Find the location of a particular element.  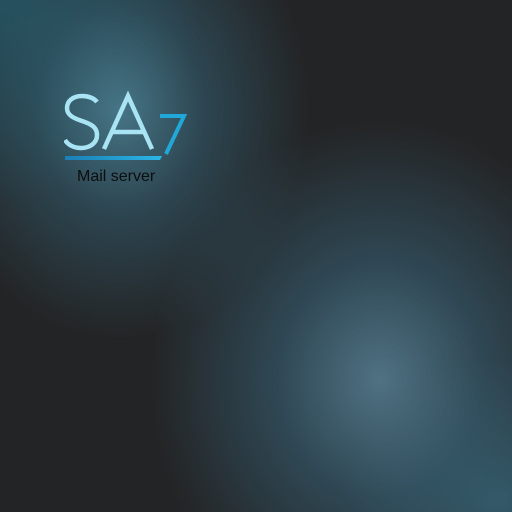

logo-caption: Mail server is located at coordinates (116, 176).